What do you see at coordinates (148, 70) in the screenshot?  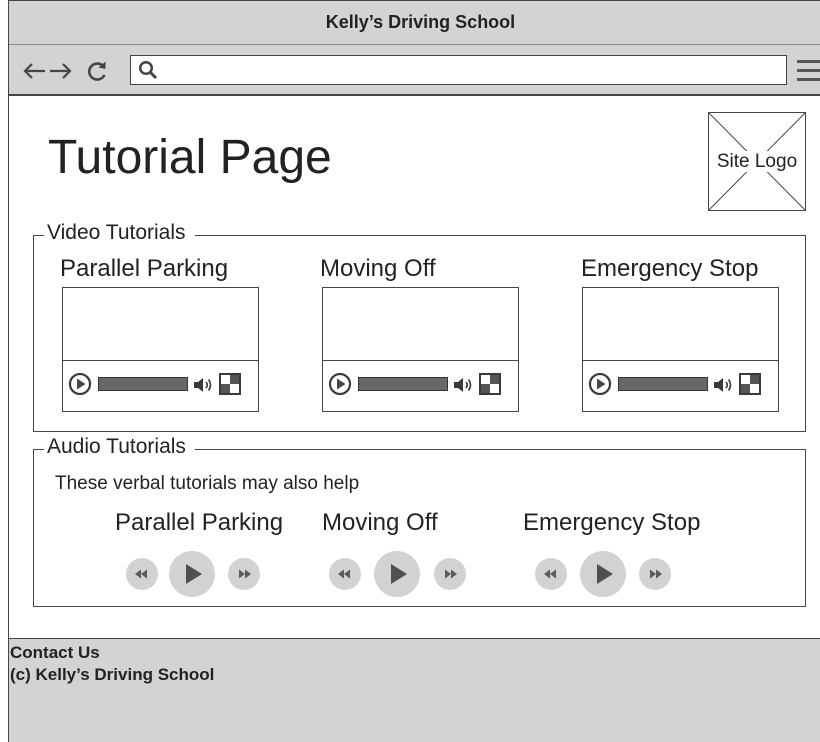 I see `search-icon` at bounding box center [148, 70].